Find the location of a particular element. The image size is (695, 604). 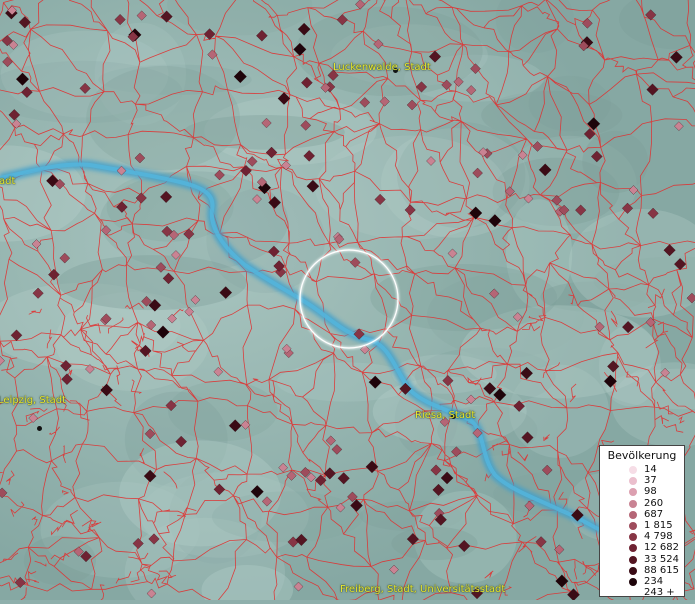

legend-label: 234 243 + is located at coordinates (659, 587).